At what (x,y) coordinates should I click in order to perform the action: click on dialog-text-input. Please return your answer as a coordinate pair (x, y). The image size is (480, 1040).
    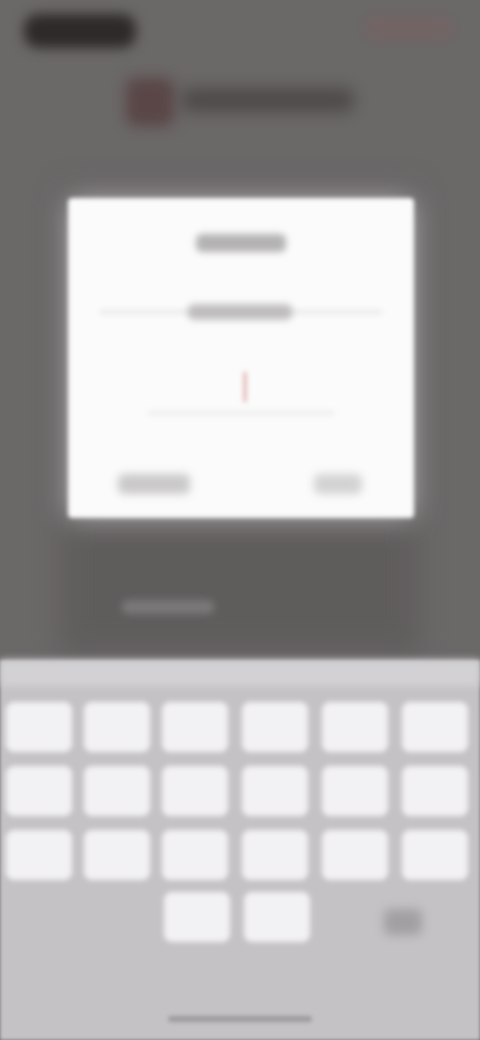
    Looking at the image, I should click on (241, 388).